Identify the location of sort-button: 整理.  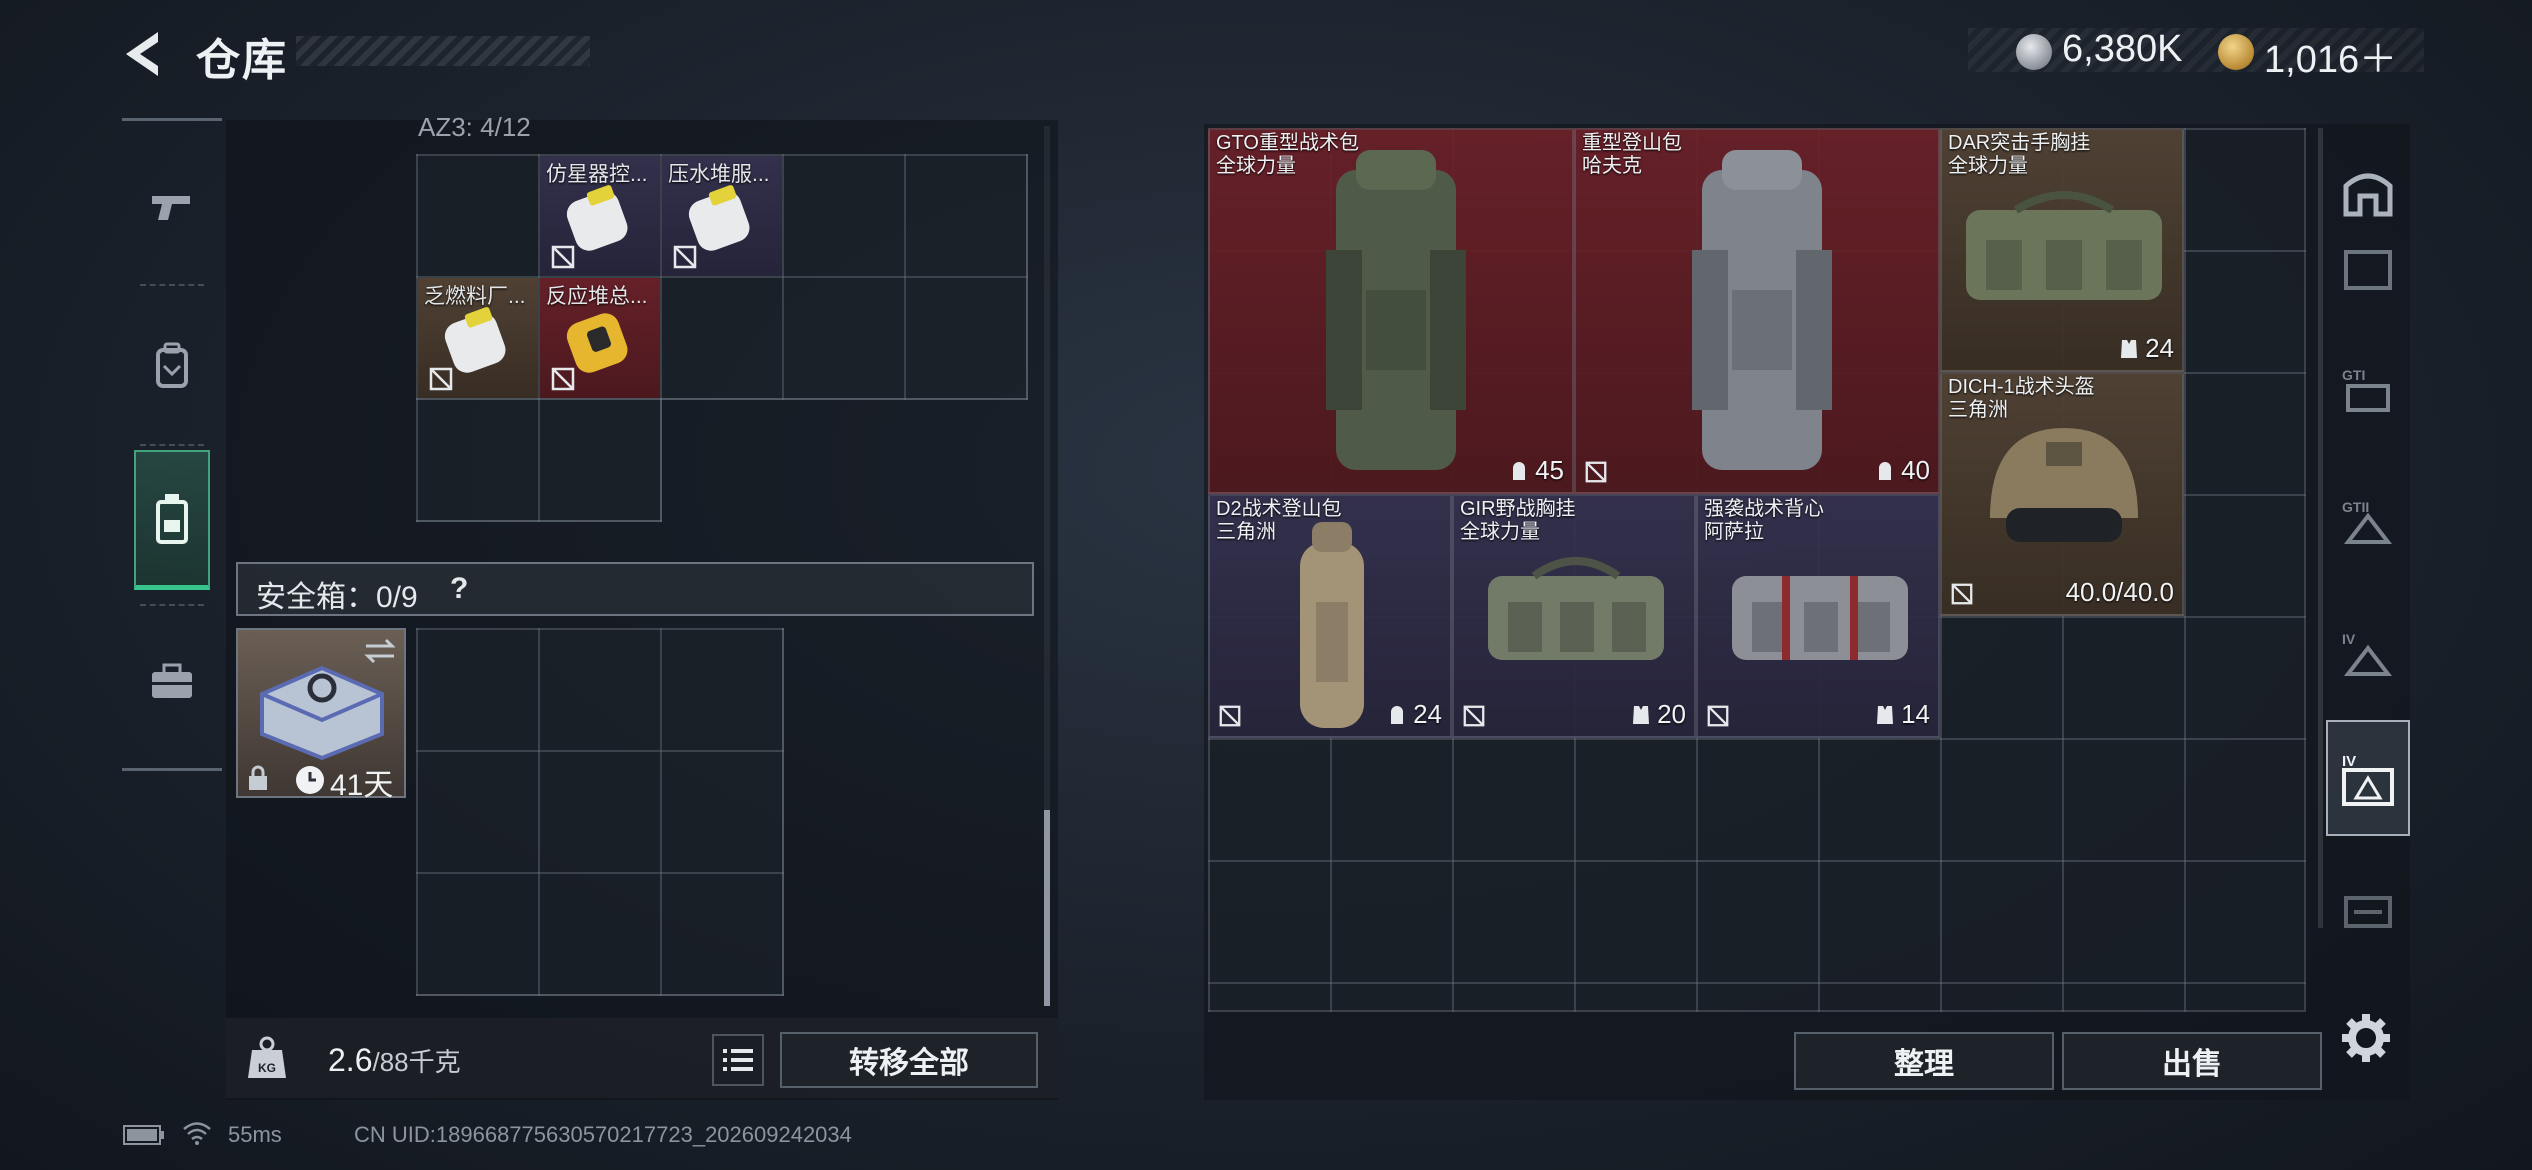
(1924, 1061).